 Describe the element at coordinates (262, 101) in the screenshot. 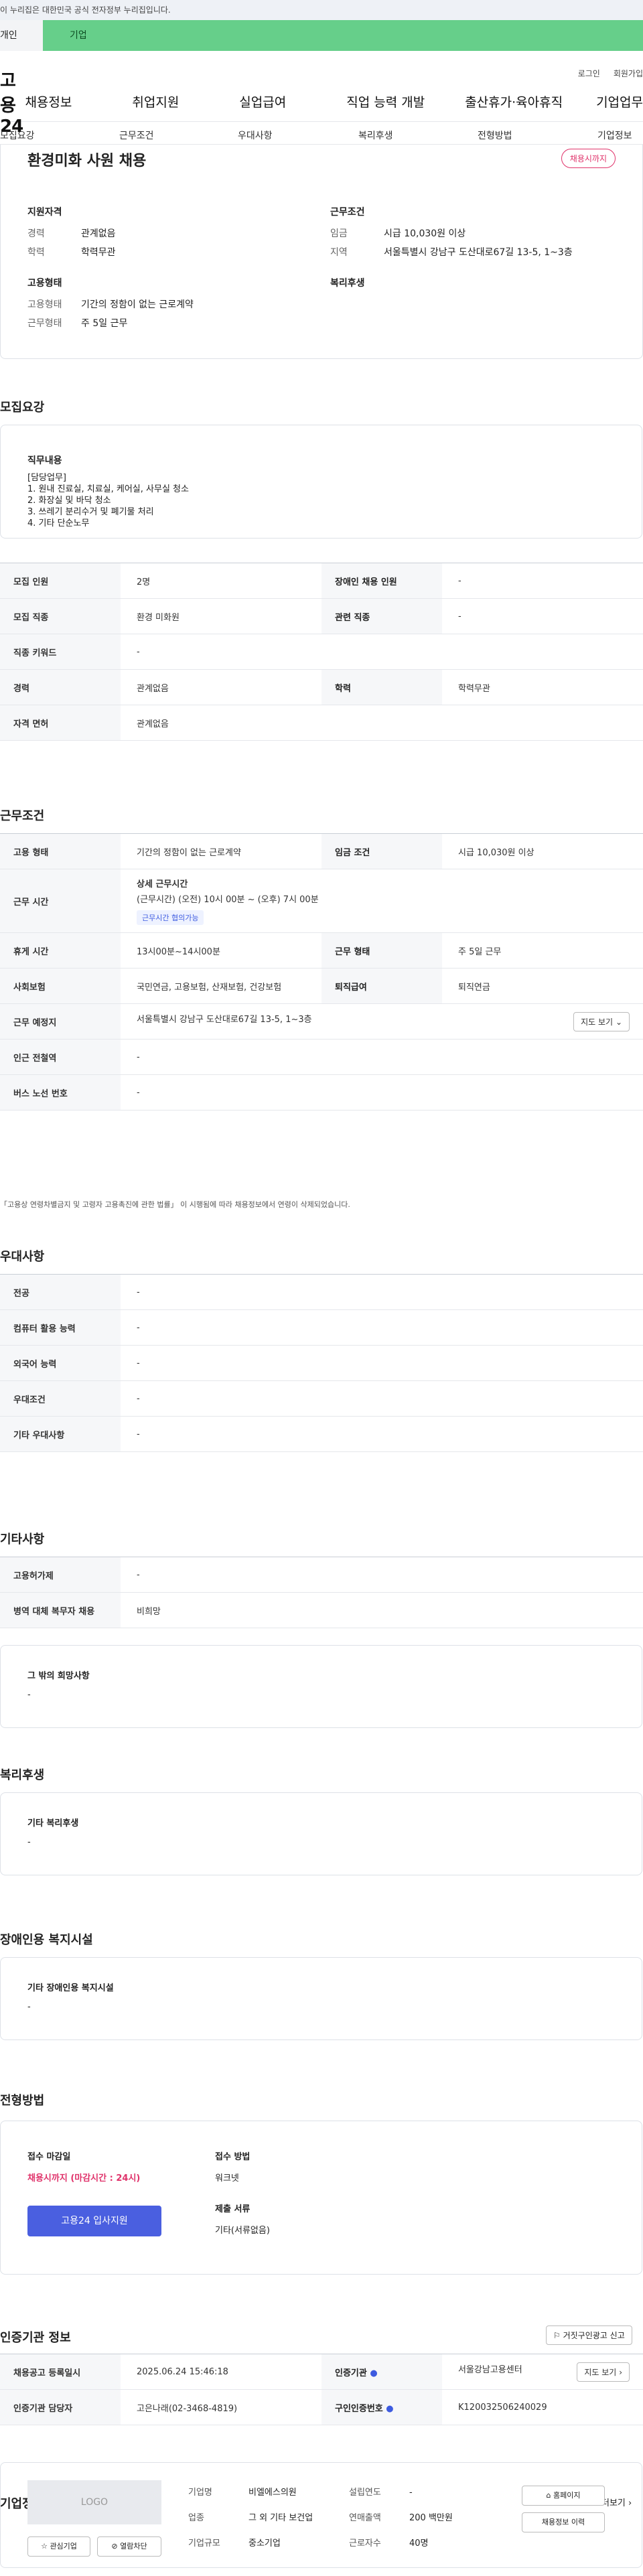

I see `gnb-item-unemployment: 실업급여` at that location.